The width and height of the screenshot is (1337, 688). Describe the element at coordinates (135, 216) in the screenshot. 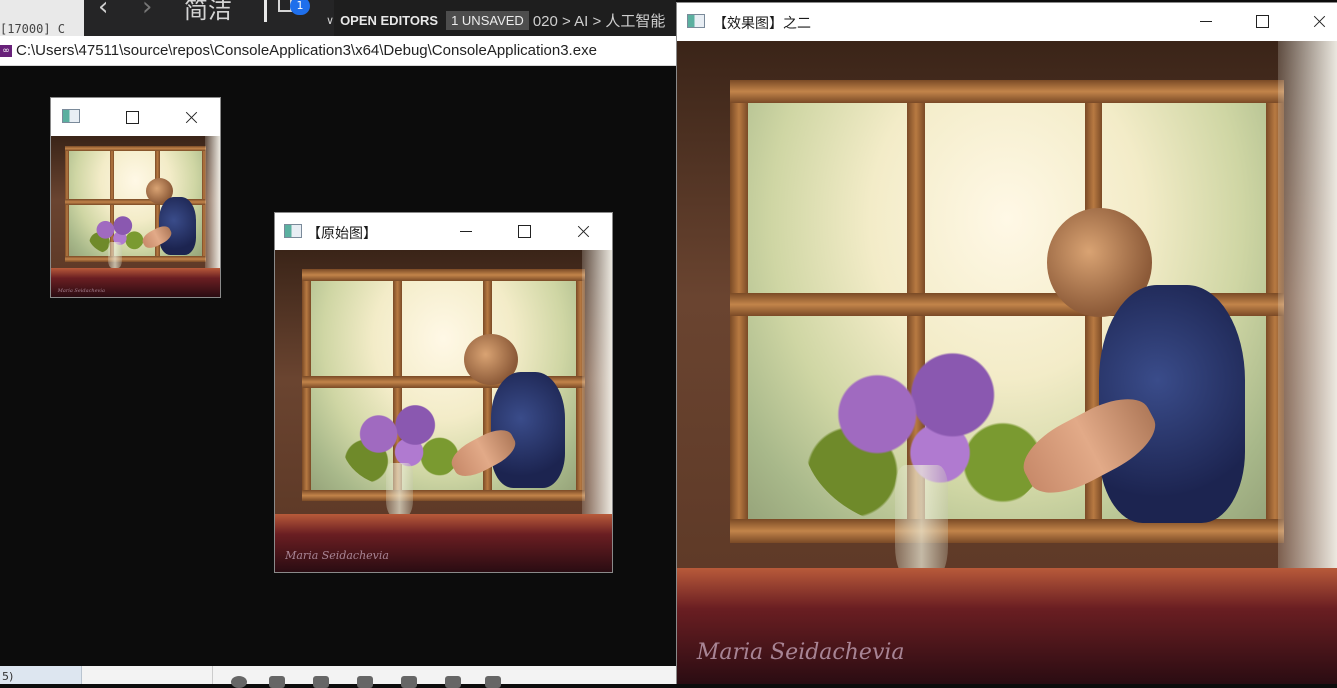

I see `small-photo: Maria Seidachevia` at that location.